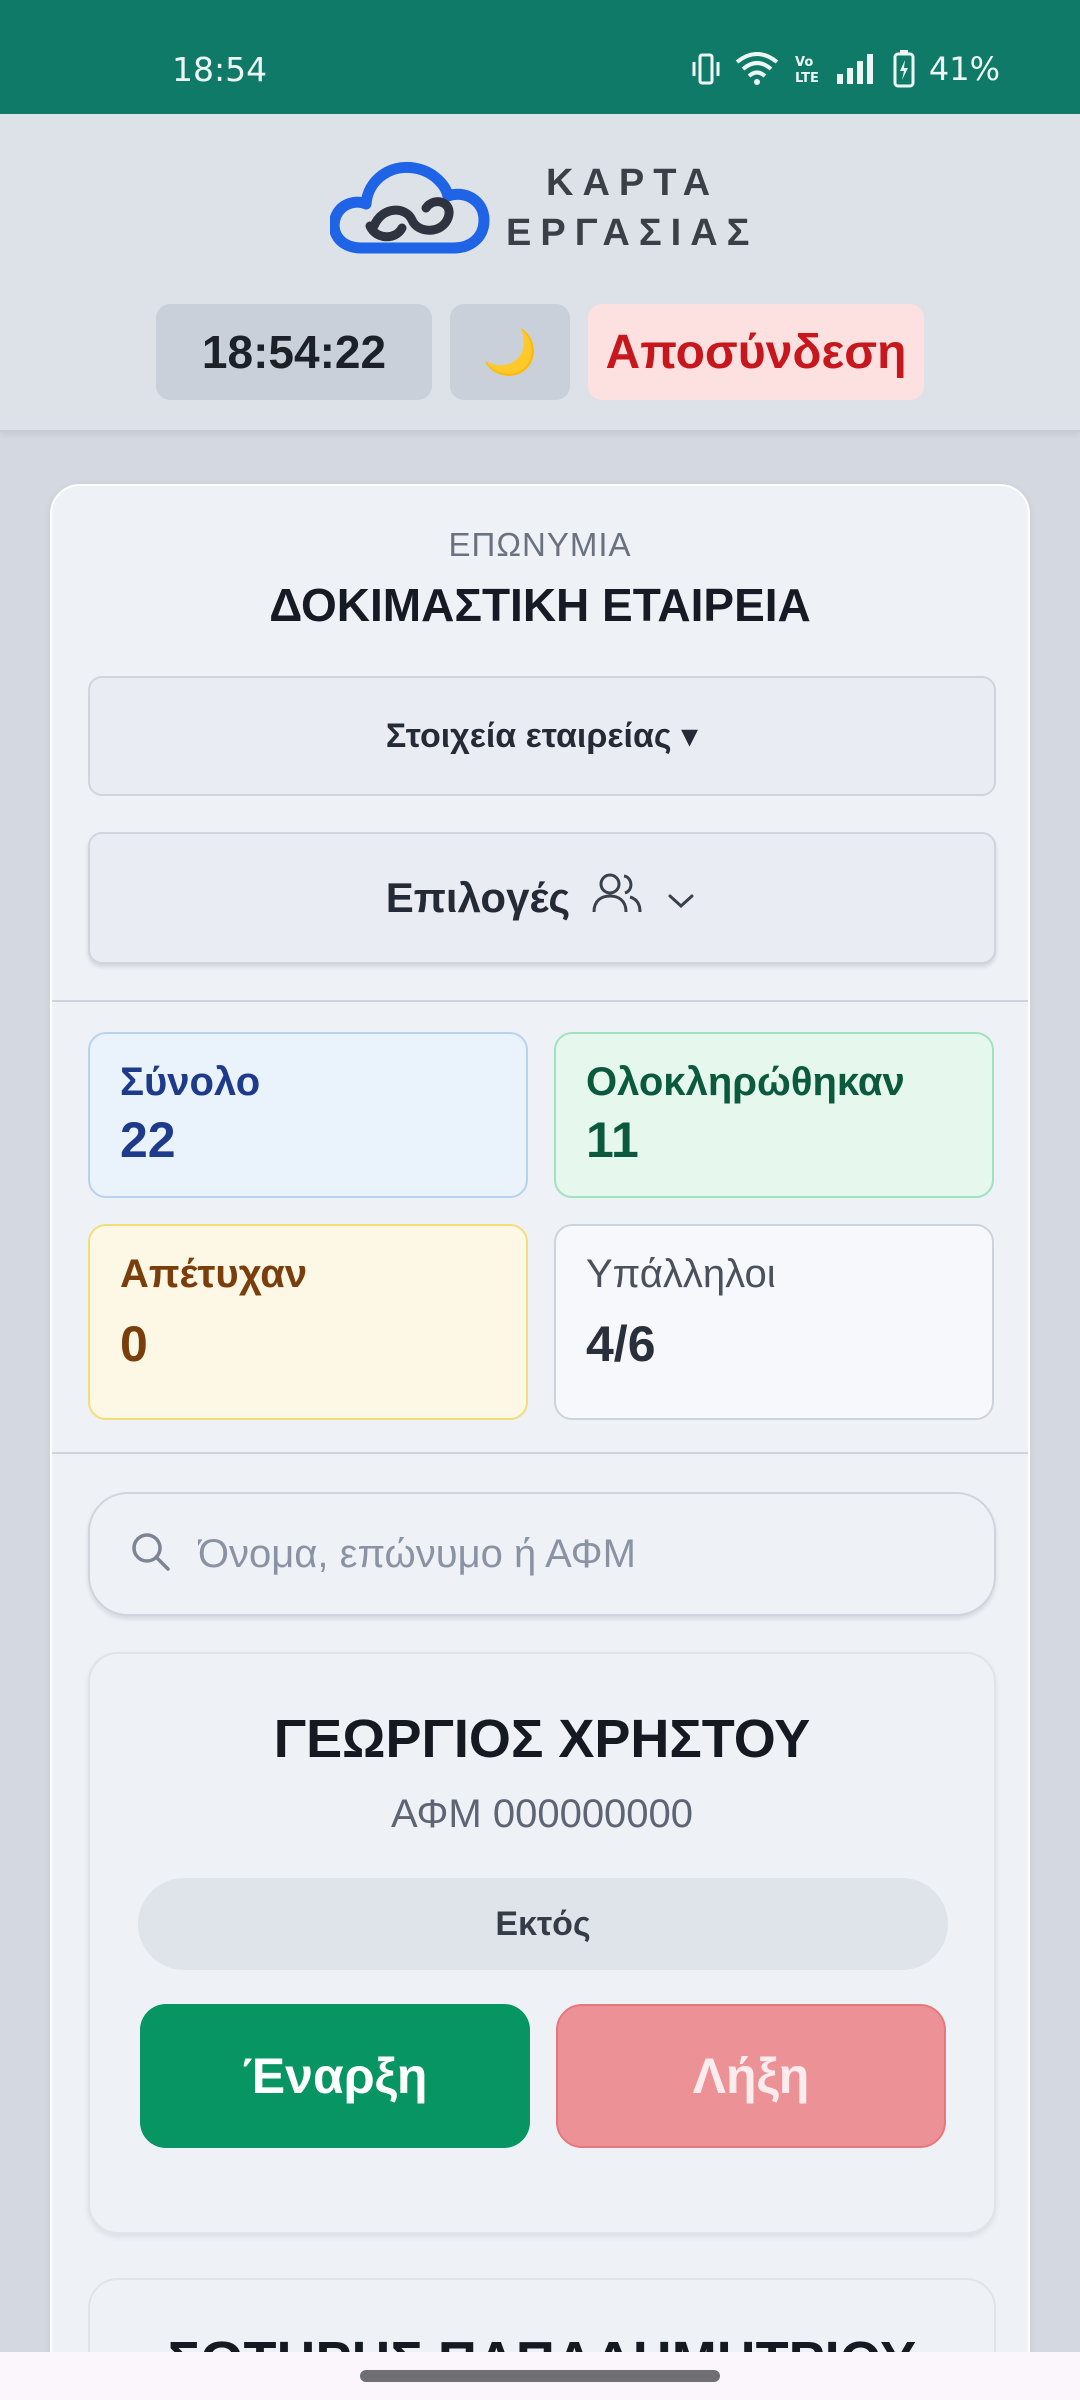 The height and width of the screenshot is (2400, 1080). Describe the element at coordinates (151, 1554) in the screenshot. I see `search-icon` at that location.